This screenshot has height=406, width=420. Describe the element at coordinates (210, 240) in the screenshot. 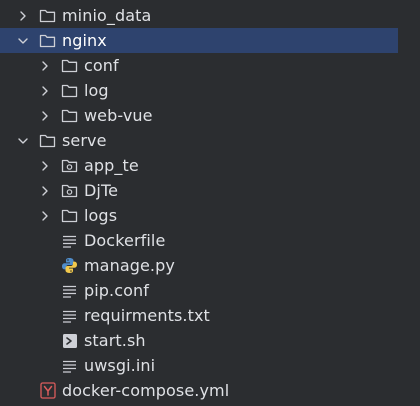

I see `tree-item-dockerfile: Dockerfile` at that location.